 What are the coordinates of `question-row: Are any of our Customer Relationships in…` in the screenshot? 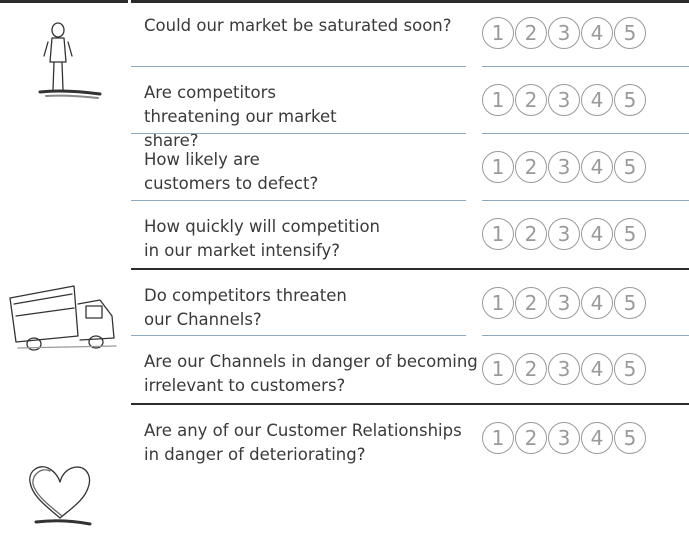 It's located at (410, 440).